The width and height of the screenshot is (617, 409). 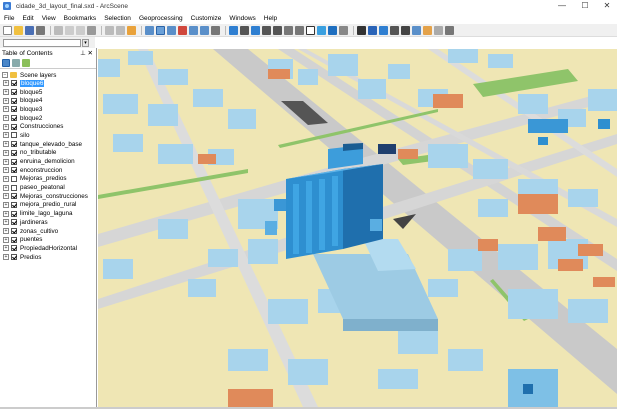 I want to click on undo-icon, so click(x=109, y=30).